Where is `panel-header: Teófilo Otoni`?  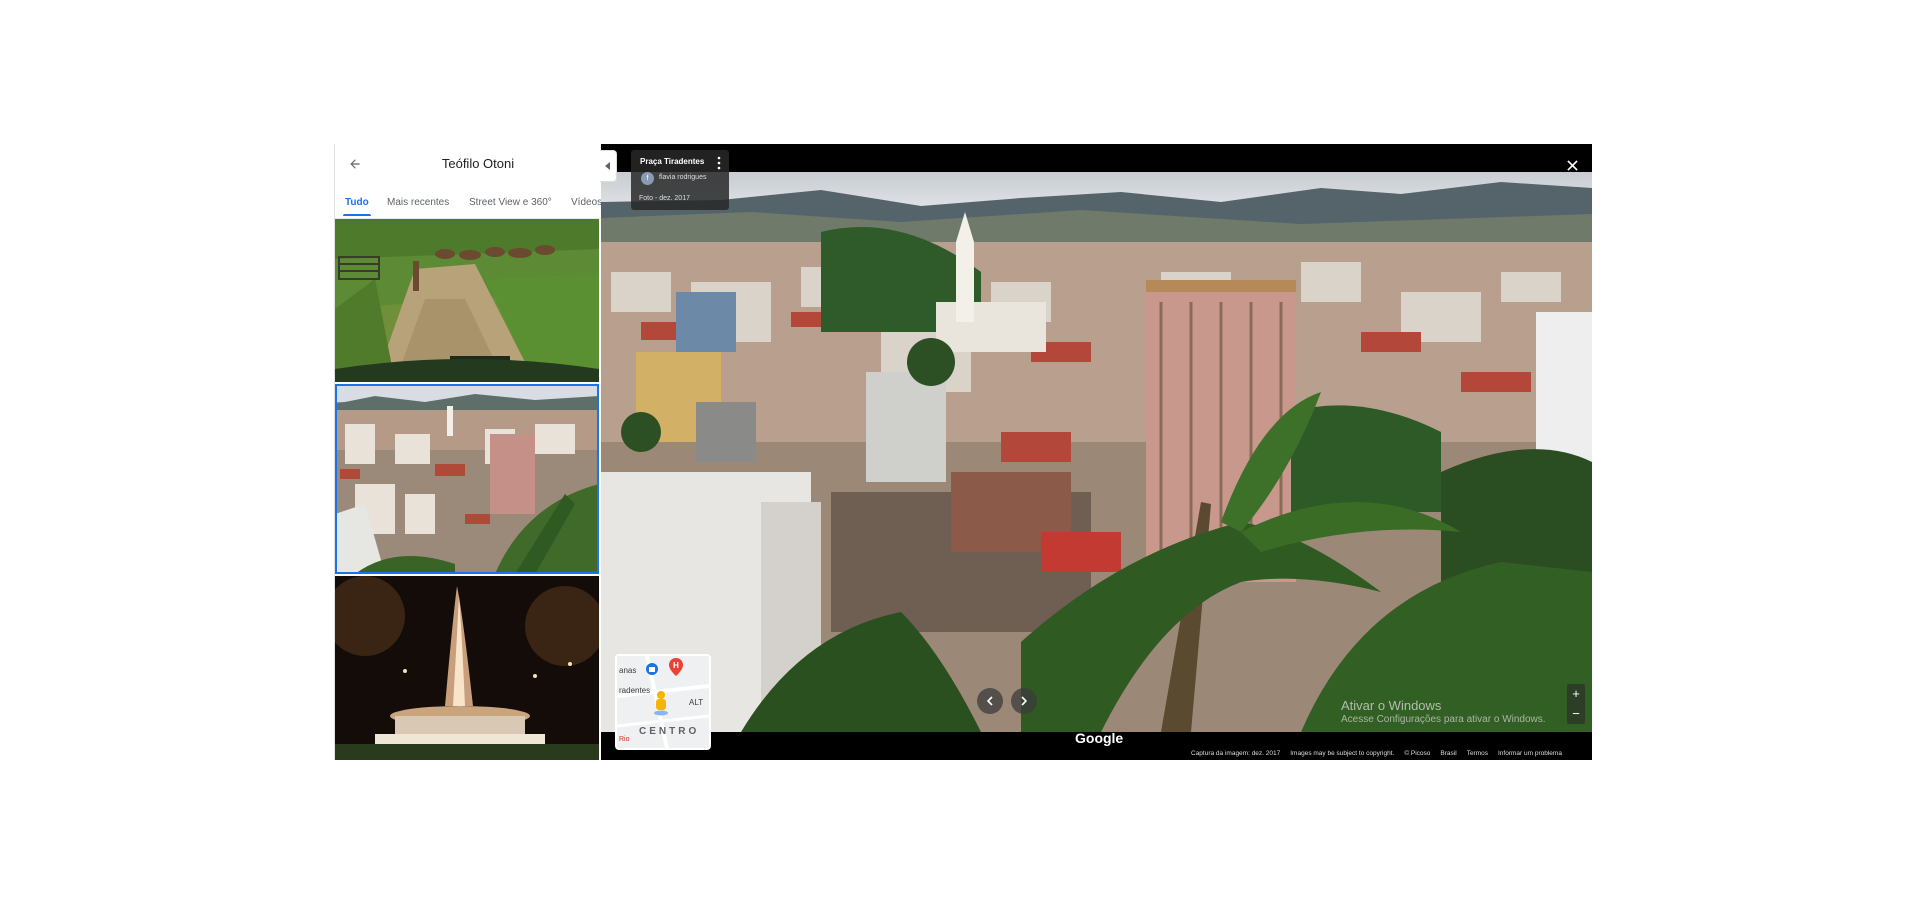 panel-header: Teófilo Otoni is located at coordinates (468, 164).